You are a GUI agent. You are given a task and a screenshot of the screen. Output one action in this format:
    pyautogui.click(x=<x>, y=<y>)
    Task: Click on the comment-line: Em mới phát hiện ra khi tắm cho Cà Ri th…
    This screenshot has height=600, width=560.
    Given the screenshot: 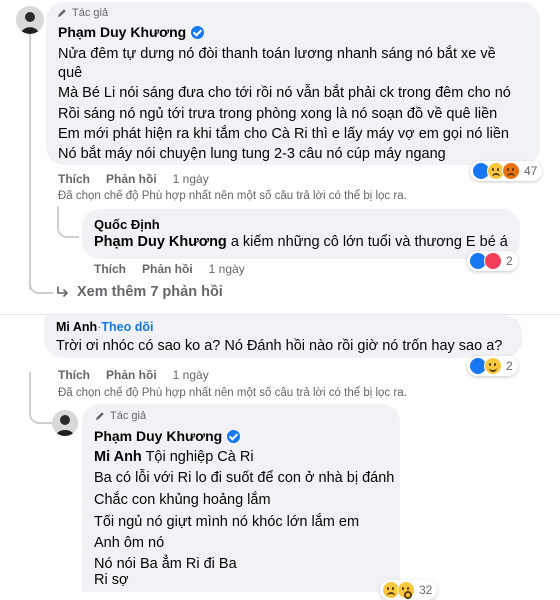 What is the action you would take?
    pyautogui.click(x=283, y=134)
    